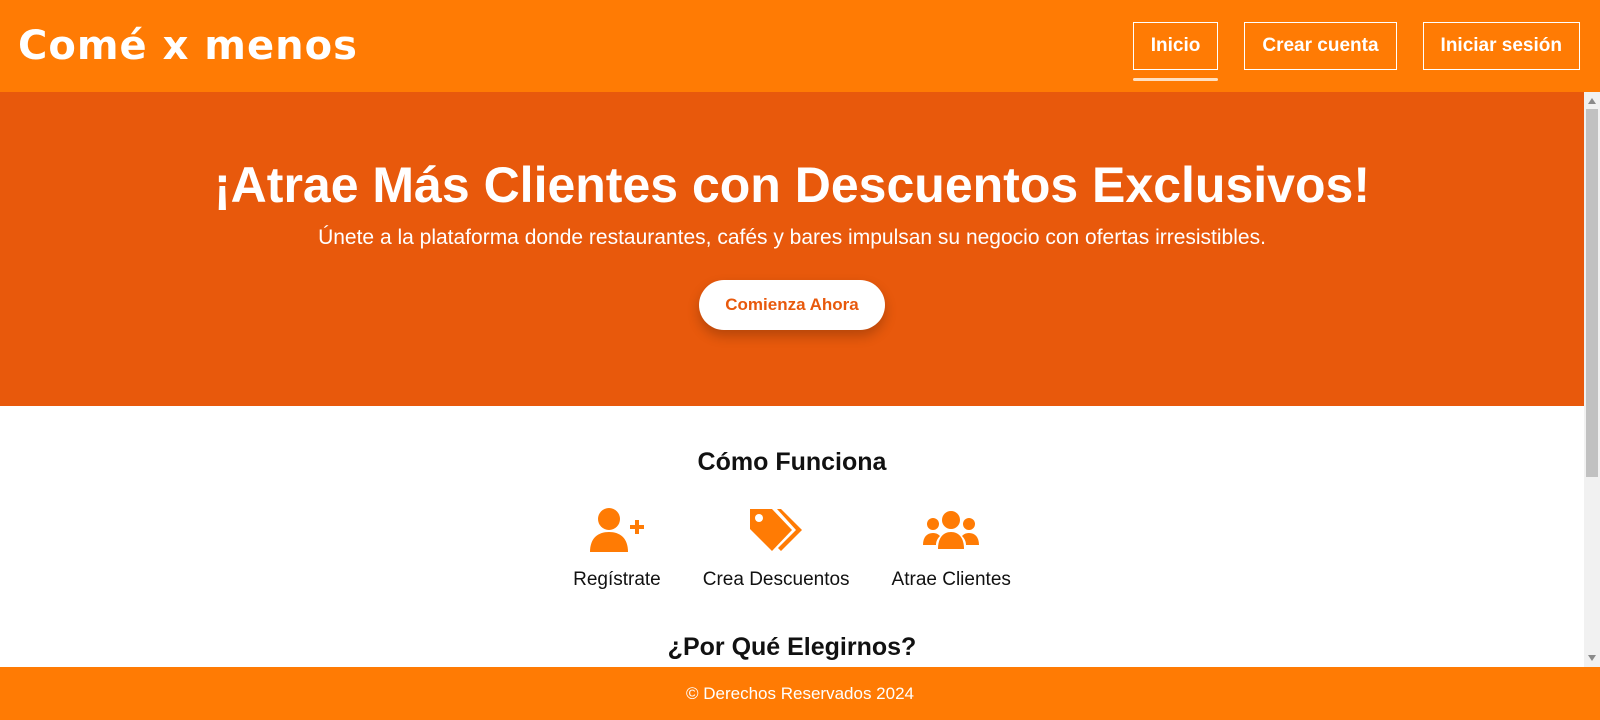  What do you see at coordinates (1501, 46) in the screenshot?
I see `nav-iniciar-sesion-link: Iniciar sesión` at bounding box center [1501, 46].